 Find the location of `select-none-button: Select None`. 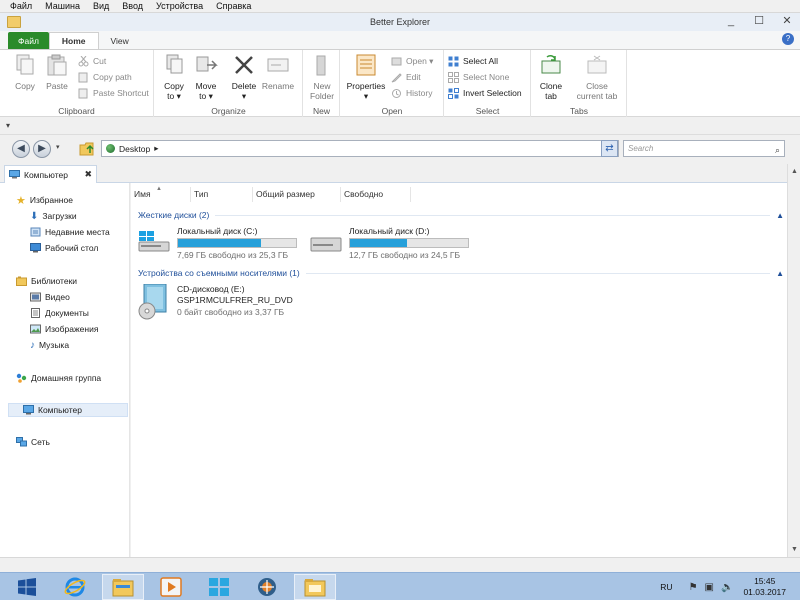

select-none-button: Select None is located at coordinates (478, 77).